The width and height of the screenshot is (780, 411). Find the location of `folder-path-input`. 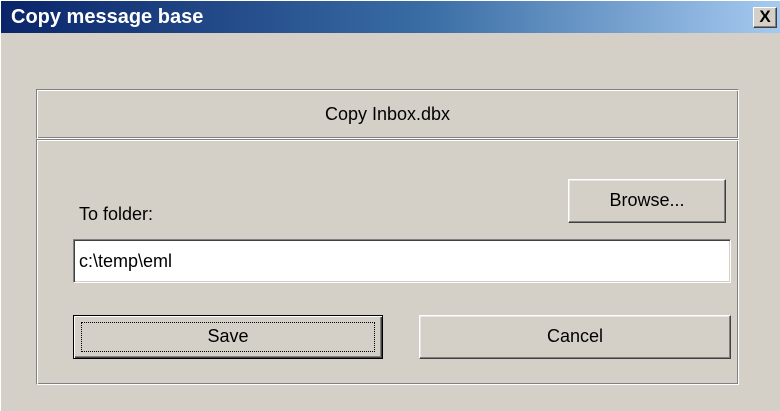

folder-path-input is located at coordinates (402, 261).